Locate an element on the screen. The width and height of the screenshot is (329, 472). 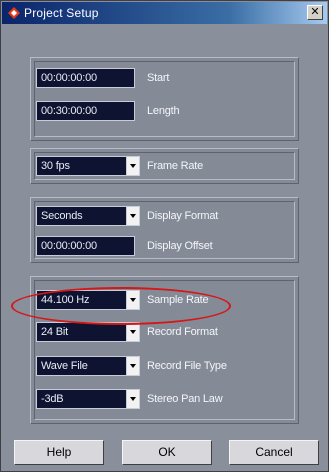
stereo-pan-law-select: -3dB is located at coordinates (88, 399).